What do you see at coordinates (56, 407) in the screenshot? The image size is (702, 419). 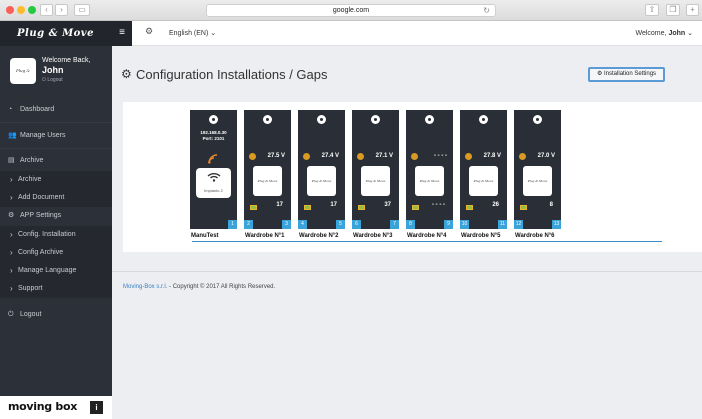 I see `footer-brand-bar: moving box i` at bounding box center [56, 407].